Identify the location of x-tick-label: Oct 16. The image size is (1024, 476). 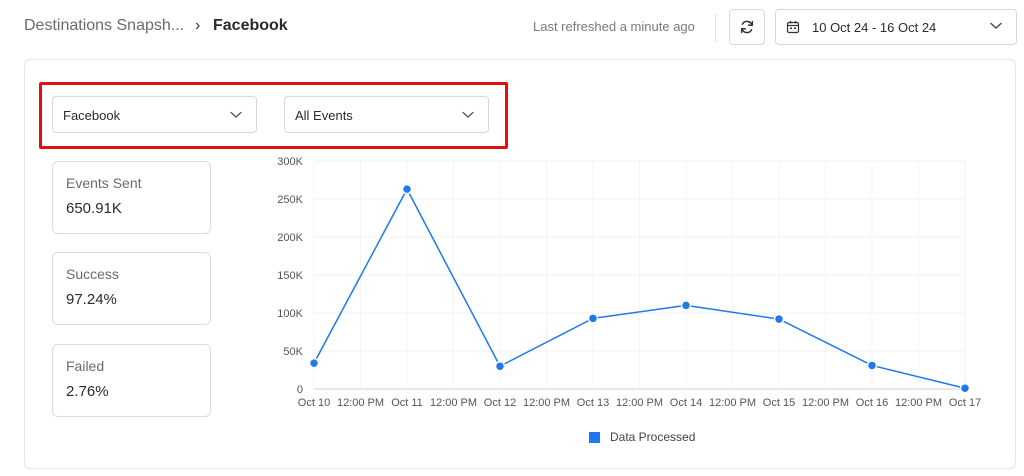
(872, 403).